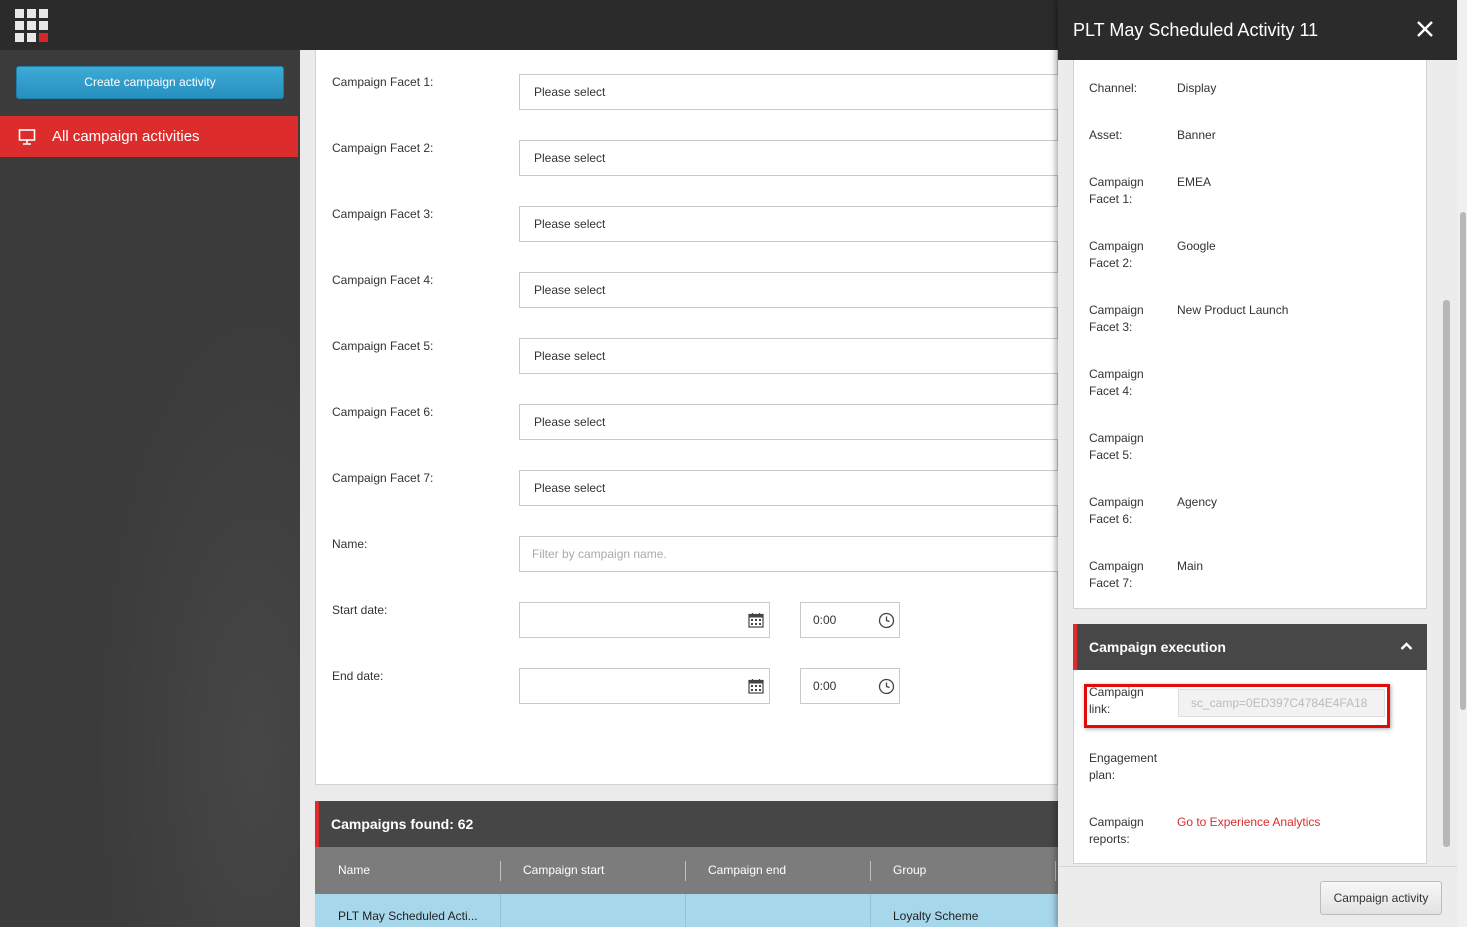  I want to click on table-row: PLT May Scheduled Acti... Loyalty Scheme, so click(686, 910).